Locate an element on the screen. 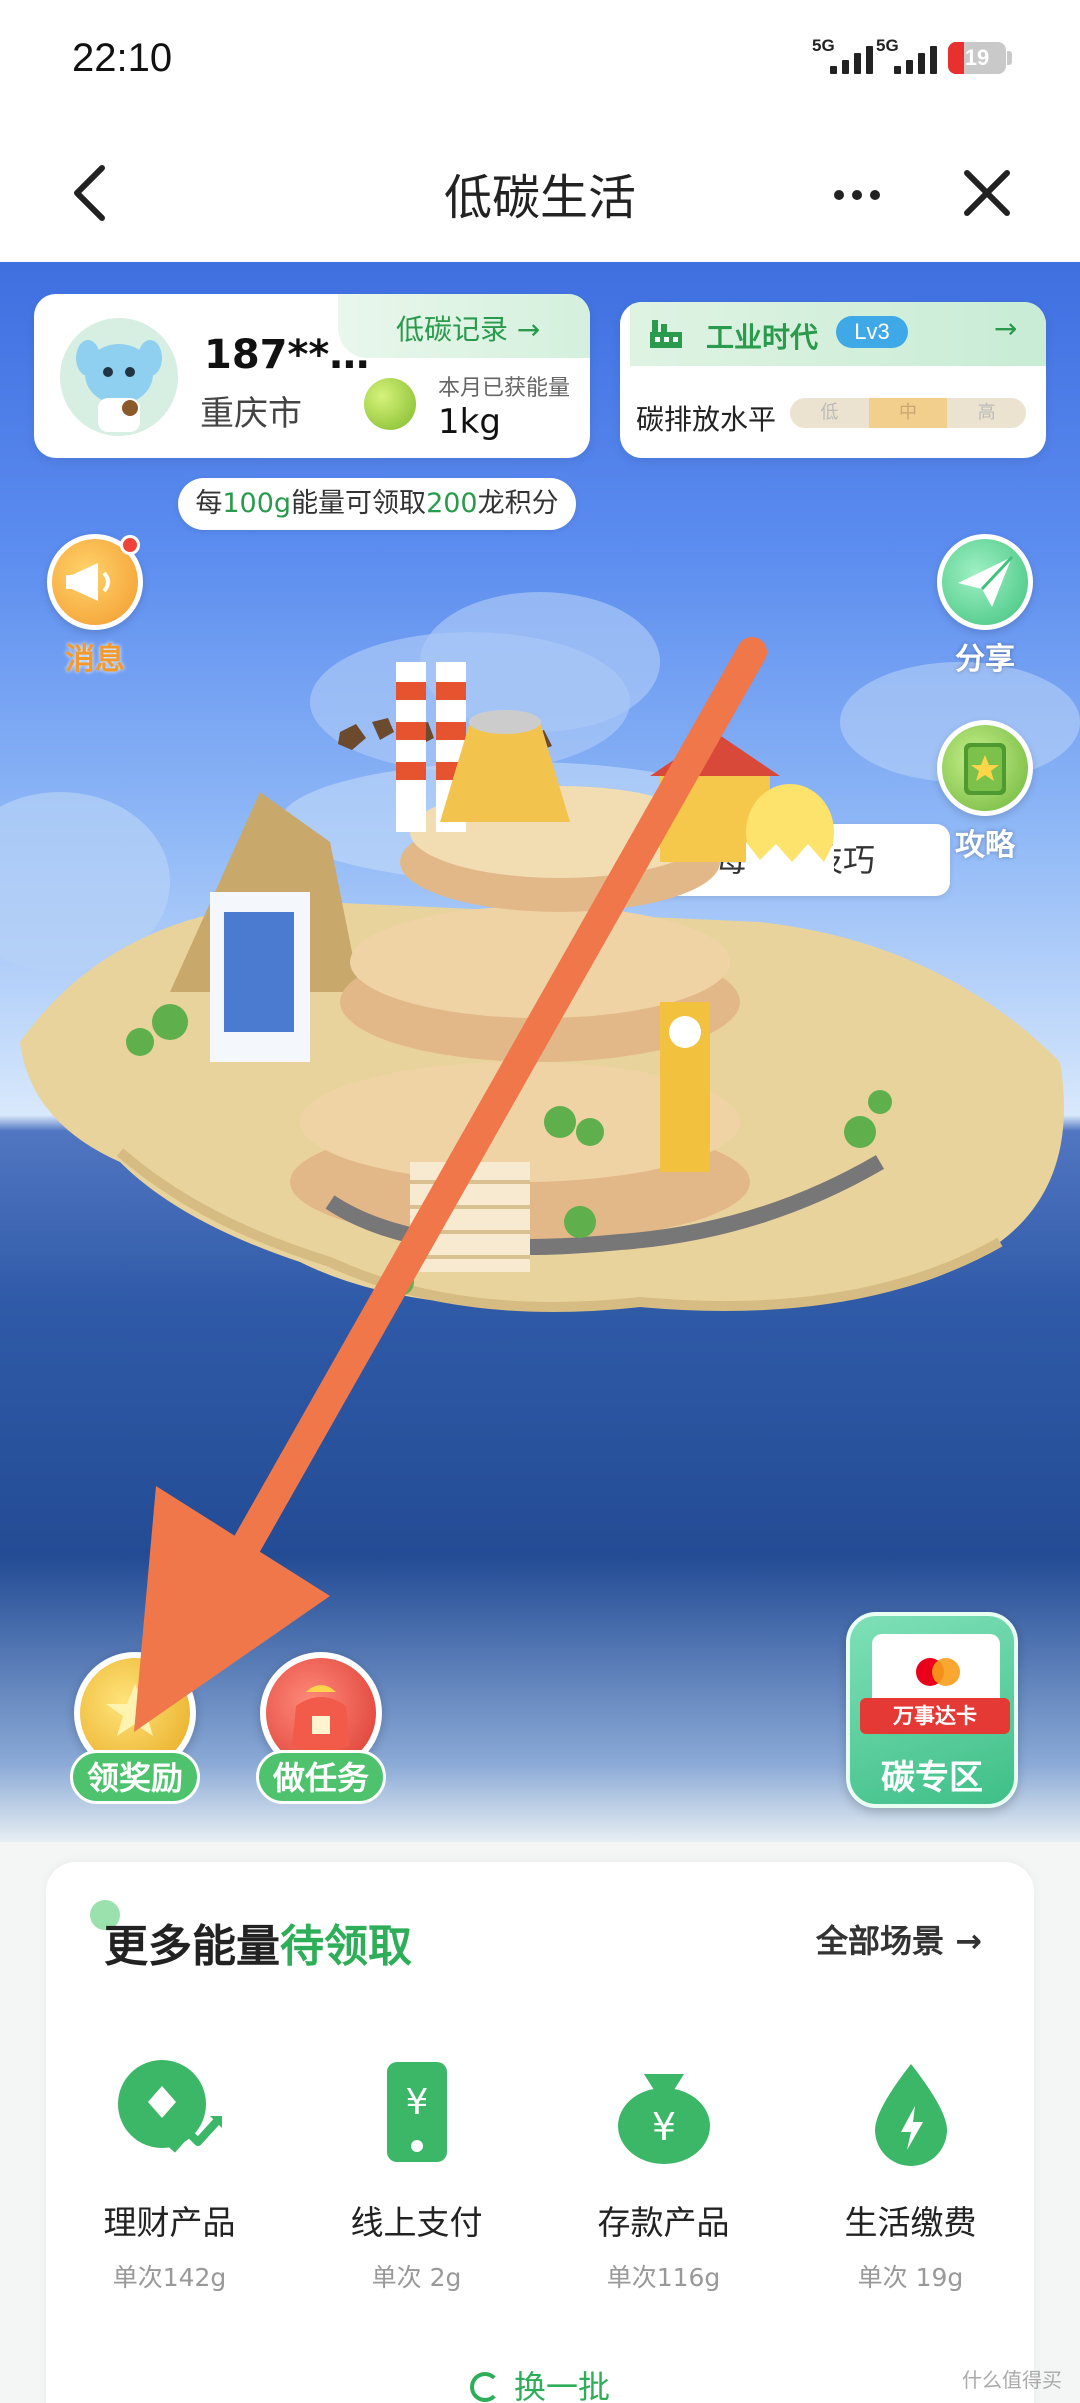  money-bag-icon: ¥ is located at coordinates (664, 2112).